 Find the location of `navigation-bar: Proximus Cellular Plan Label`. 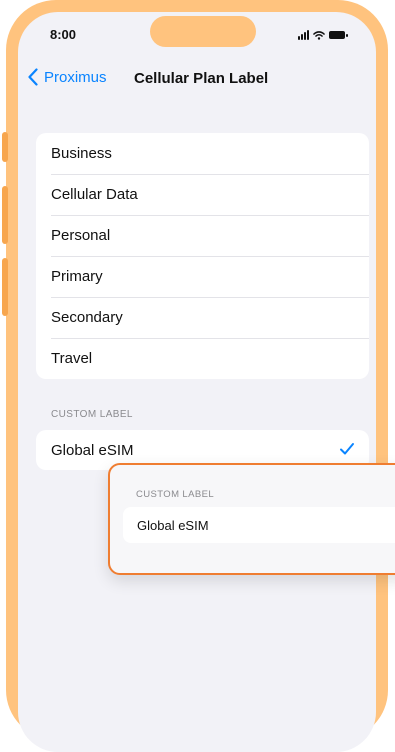

navigation-bar: Proximus Cellular Plan Label is located at coordinates (197, 81).